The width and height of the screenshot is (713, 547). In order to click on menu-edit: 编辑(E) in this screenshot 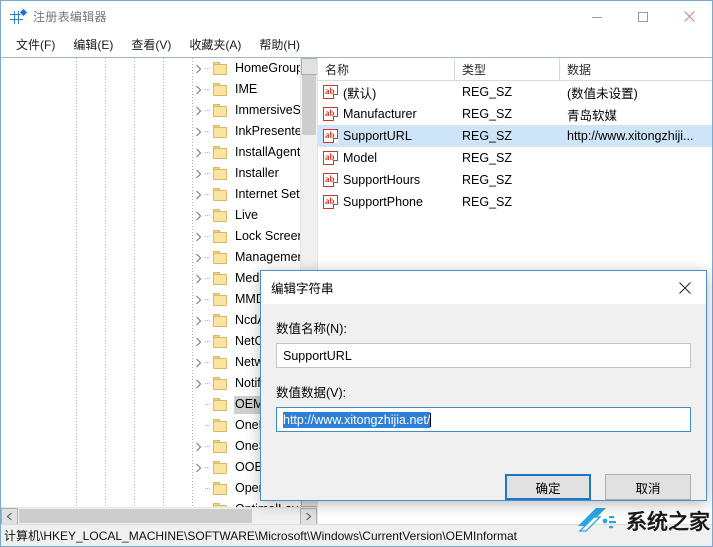, I will do `click(93, 44)`.